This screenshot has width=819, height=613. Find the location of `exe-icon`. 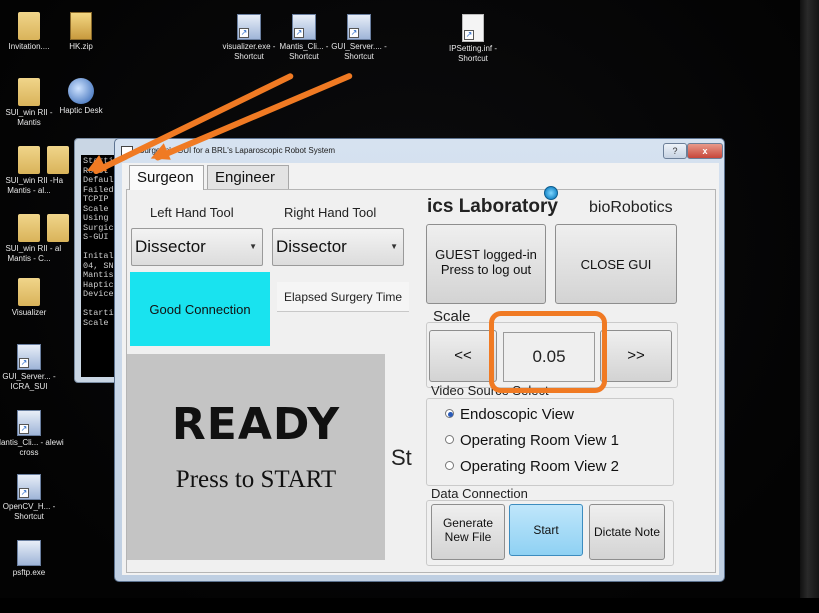

exe-icon is located at coordinates (29, 553).